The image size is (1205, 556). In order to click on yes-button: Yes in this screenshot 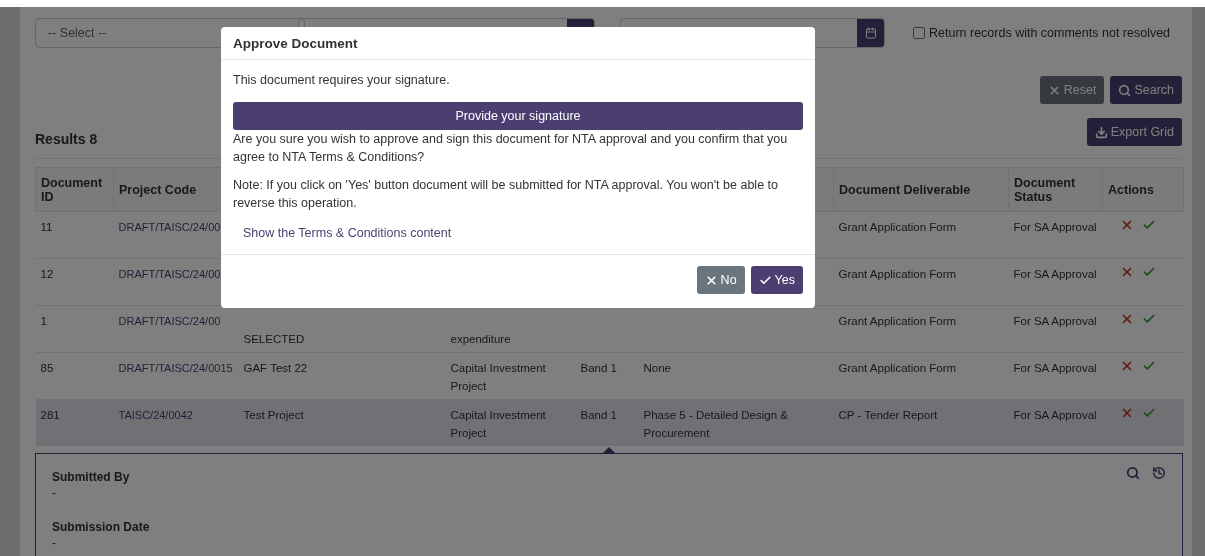, I will do `click(776, 280)`.